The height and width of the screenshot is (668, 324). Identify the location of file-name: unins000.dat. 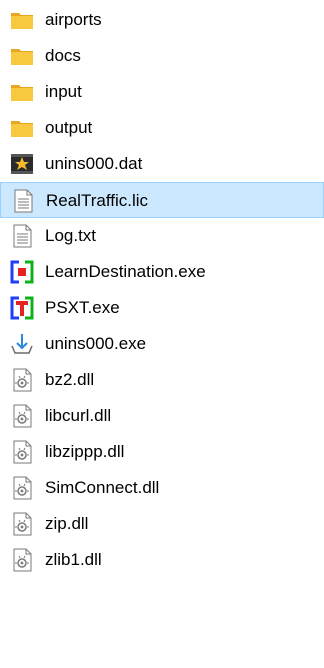
(94, 163).